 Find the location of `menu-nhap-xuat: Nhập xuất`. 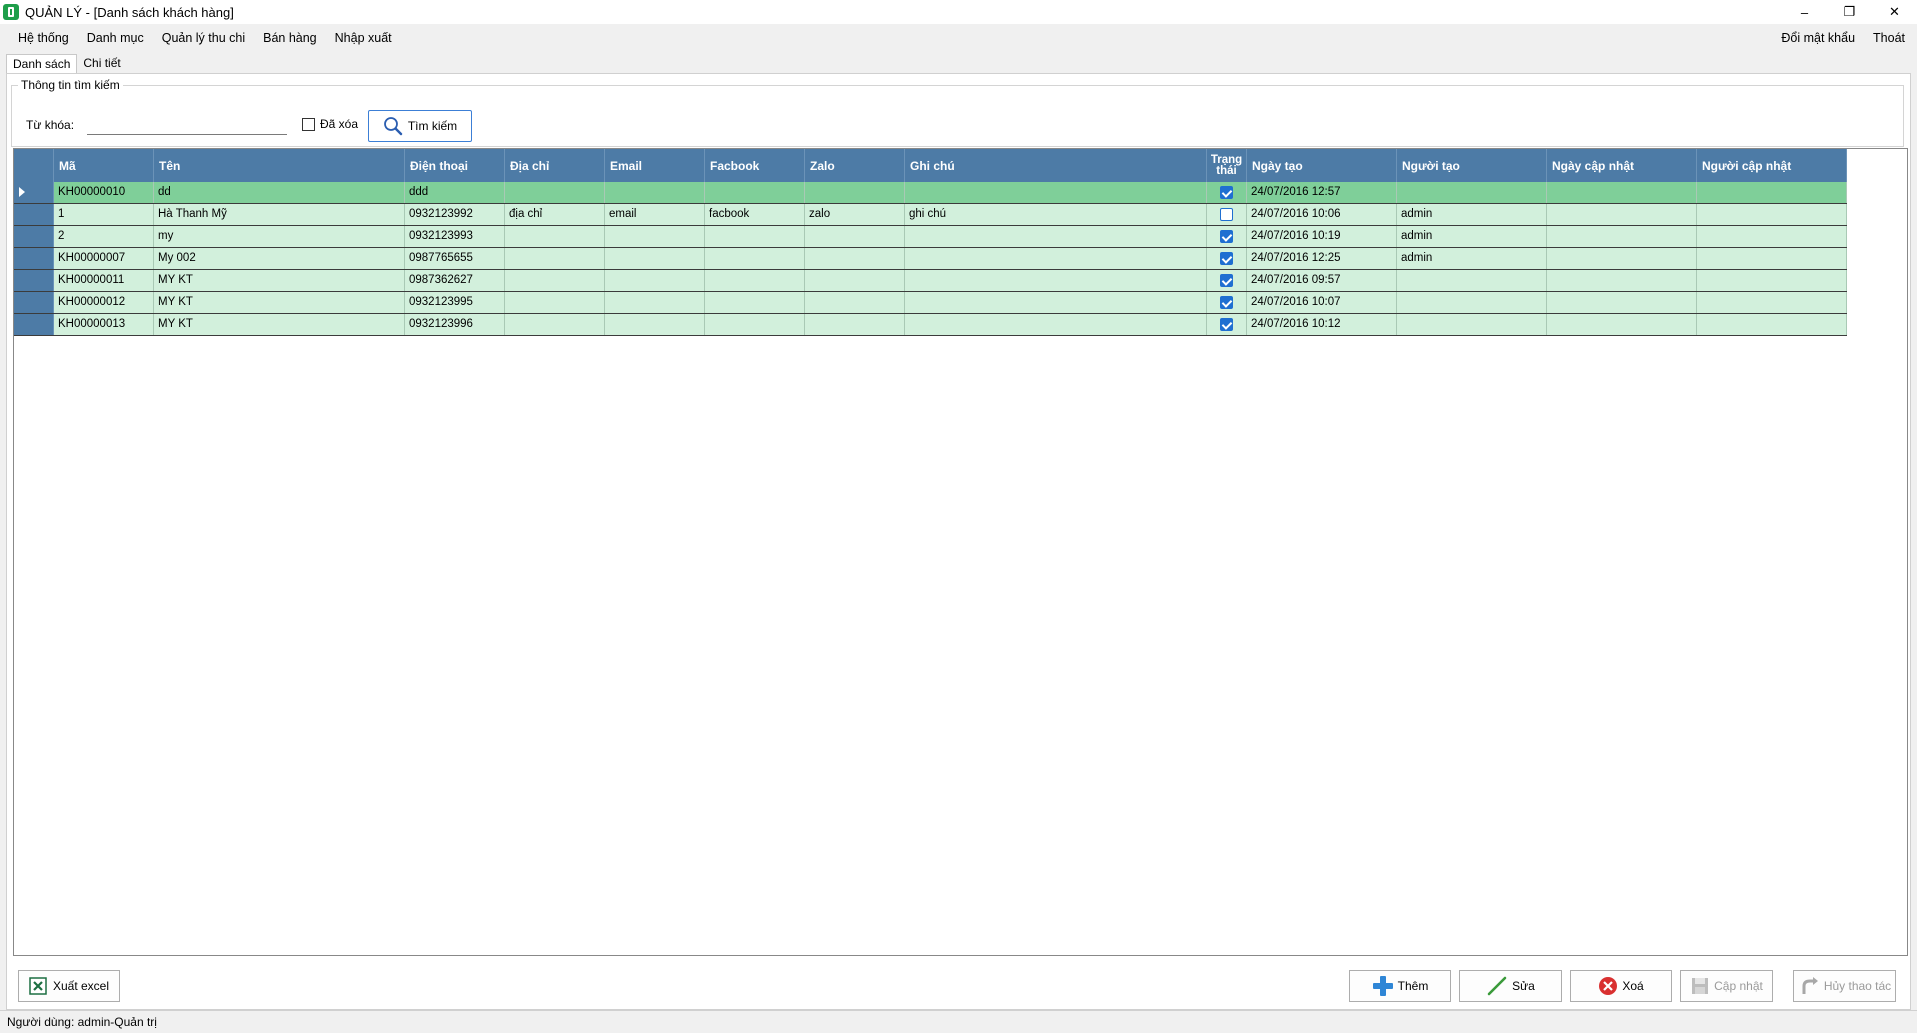

menu-nhap-xuat: Nhập xuất is located at coordinates (363, 38).